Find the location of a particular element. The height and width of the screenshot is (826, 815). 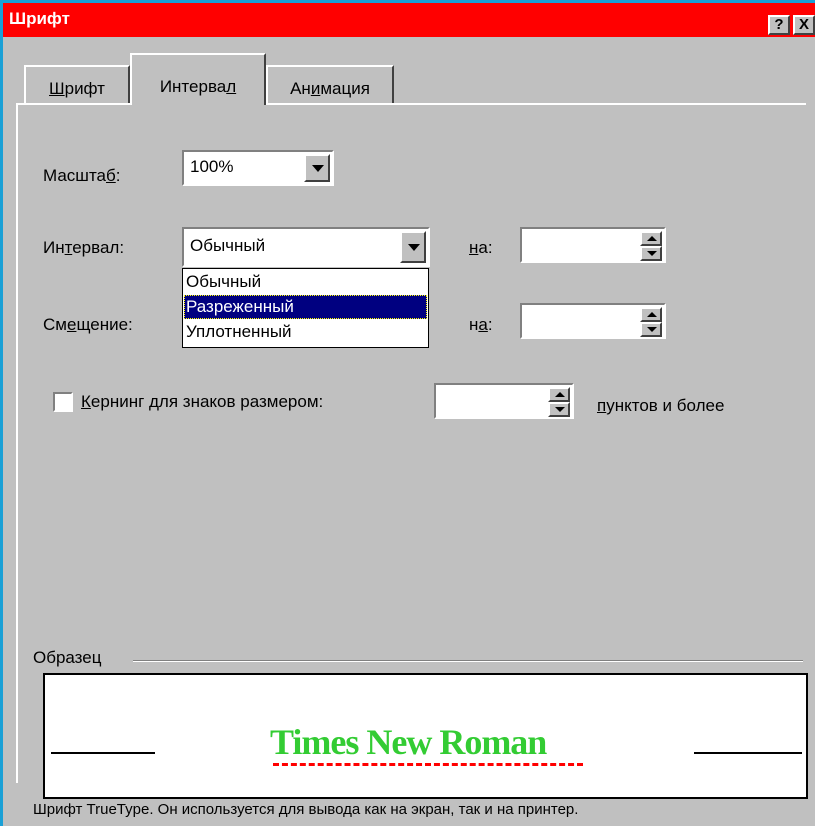

dropdown-option-selected: Разреженный is located at coordinates (305, 307).